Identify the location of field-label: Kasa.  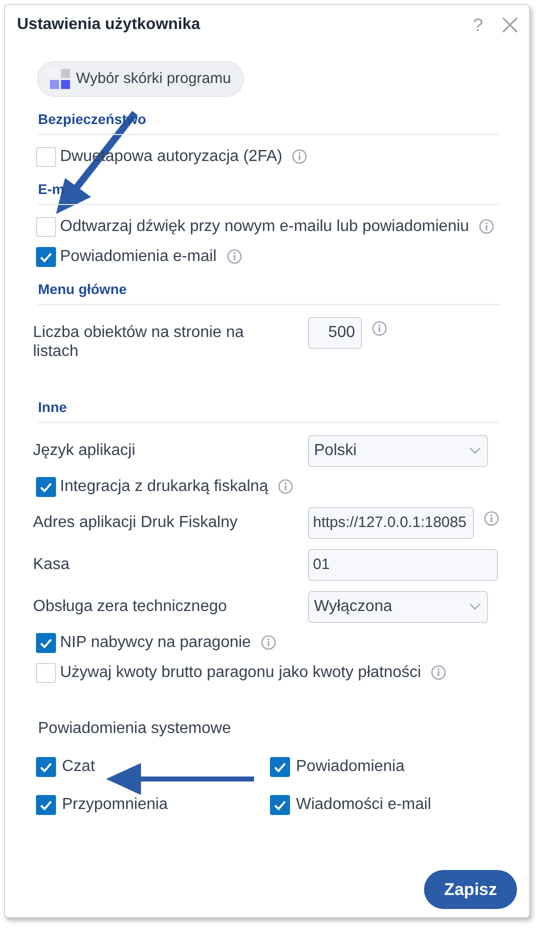
(51, 564).